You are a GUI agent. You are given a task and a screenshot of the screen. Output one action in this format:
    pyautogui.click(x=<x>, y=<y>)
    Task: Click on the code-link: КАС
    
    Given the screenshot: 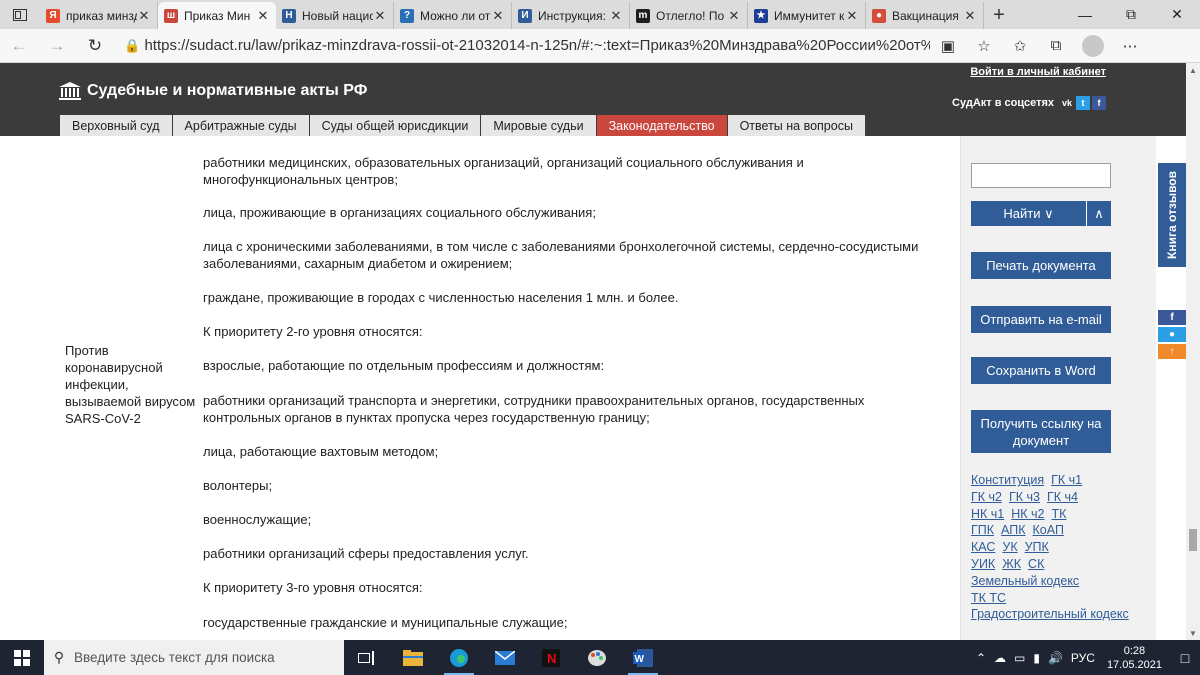 What is the action you would take?
    pyautogui.click(x=983, y=547)
    